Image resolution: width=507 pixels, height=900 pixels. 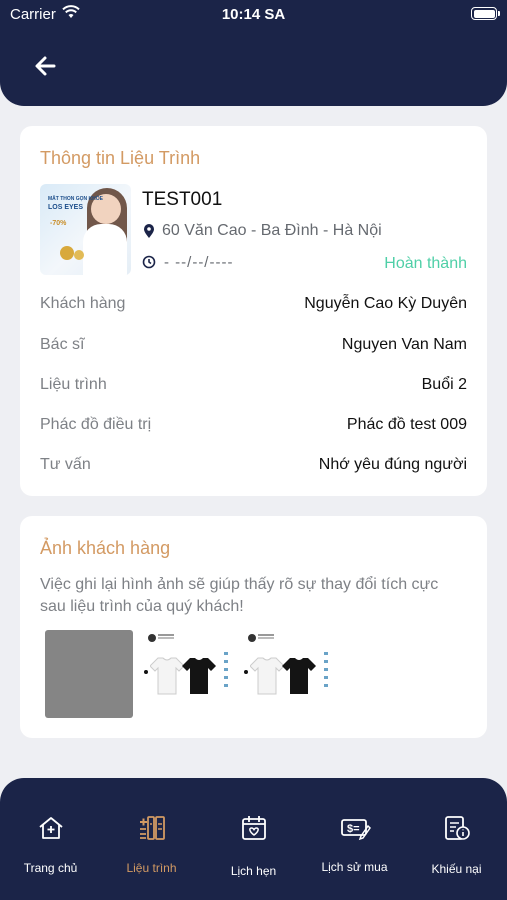 What do you see at coordinates (354, 867) in the screenshot?
I see `tab-label: Lịch sử mua` at bounding box center [354, 867].